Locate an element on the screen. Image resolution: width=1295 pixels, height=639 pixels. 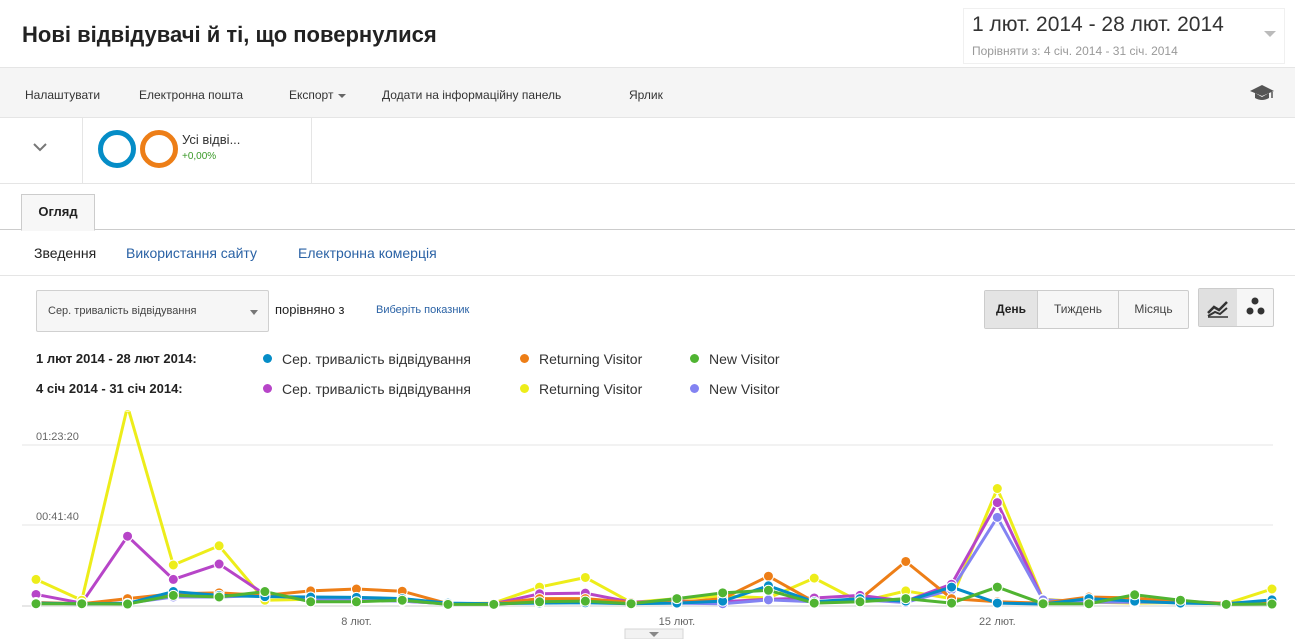
motion-chart-view-button is located at coordinates (1256, 307).